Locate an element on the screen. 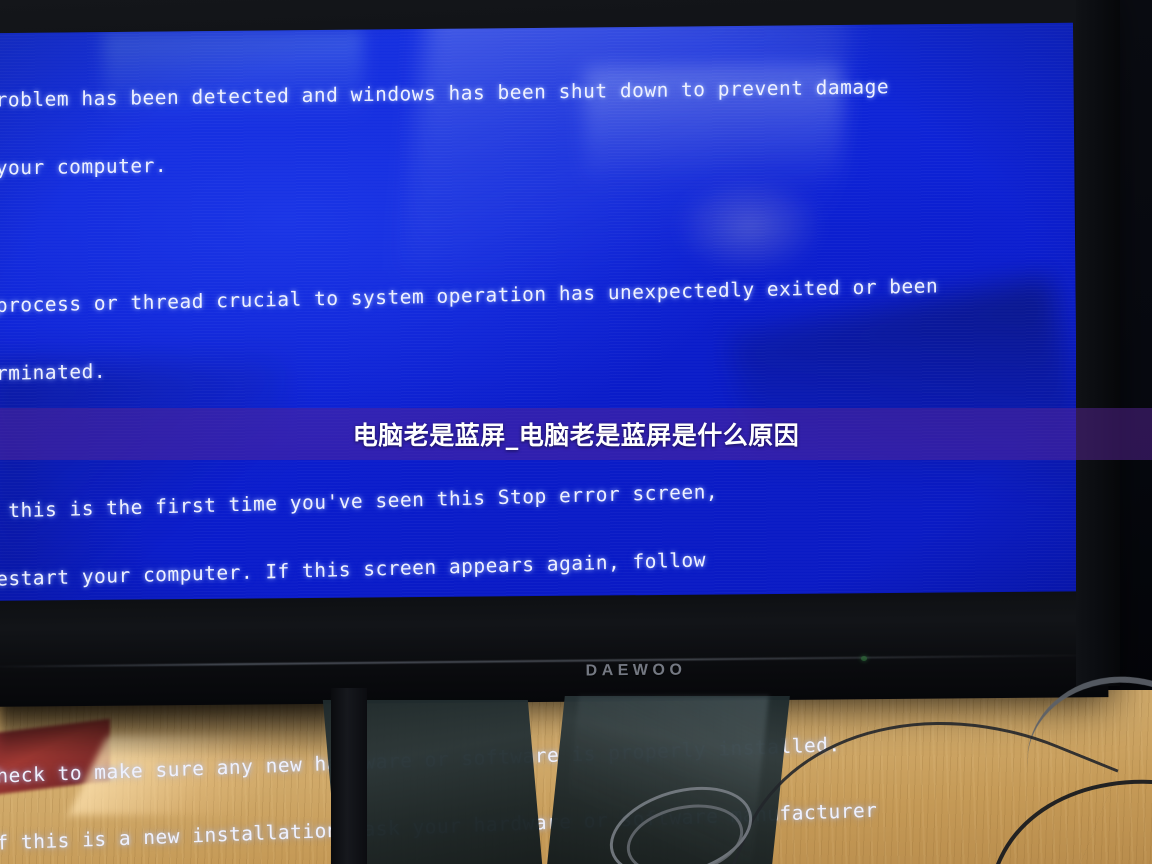  bsod-line: your computer. is located at coordinates (84, 166).